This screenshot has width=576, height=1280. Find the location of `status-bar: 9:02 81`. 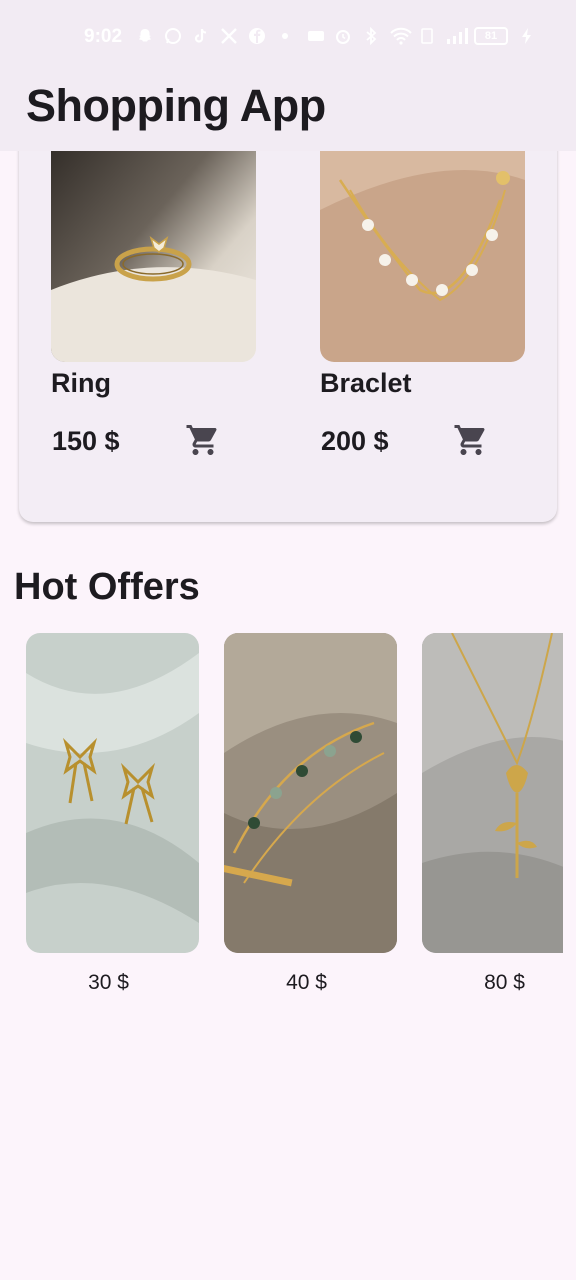

status-bar: 9:02 81 is located at coordinates (288, 38).